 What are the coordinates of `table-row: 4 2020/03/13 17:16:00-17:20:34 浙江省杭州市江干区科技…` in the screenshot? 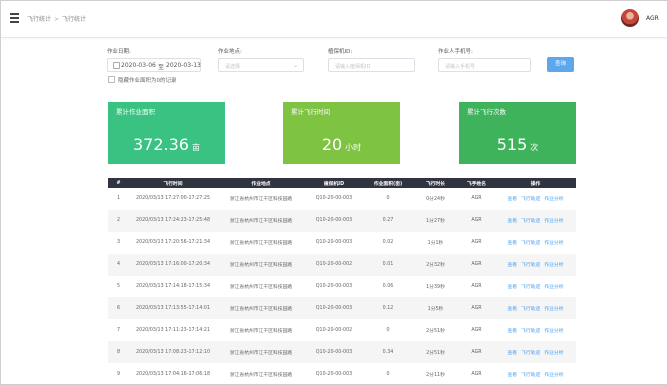 It's located at (342, 264).